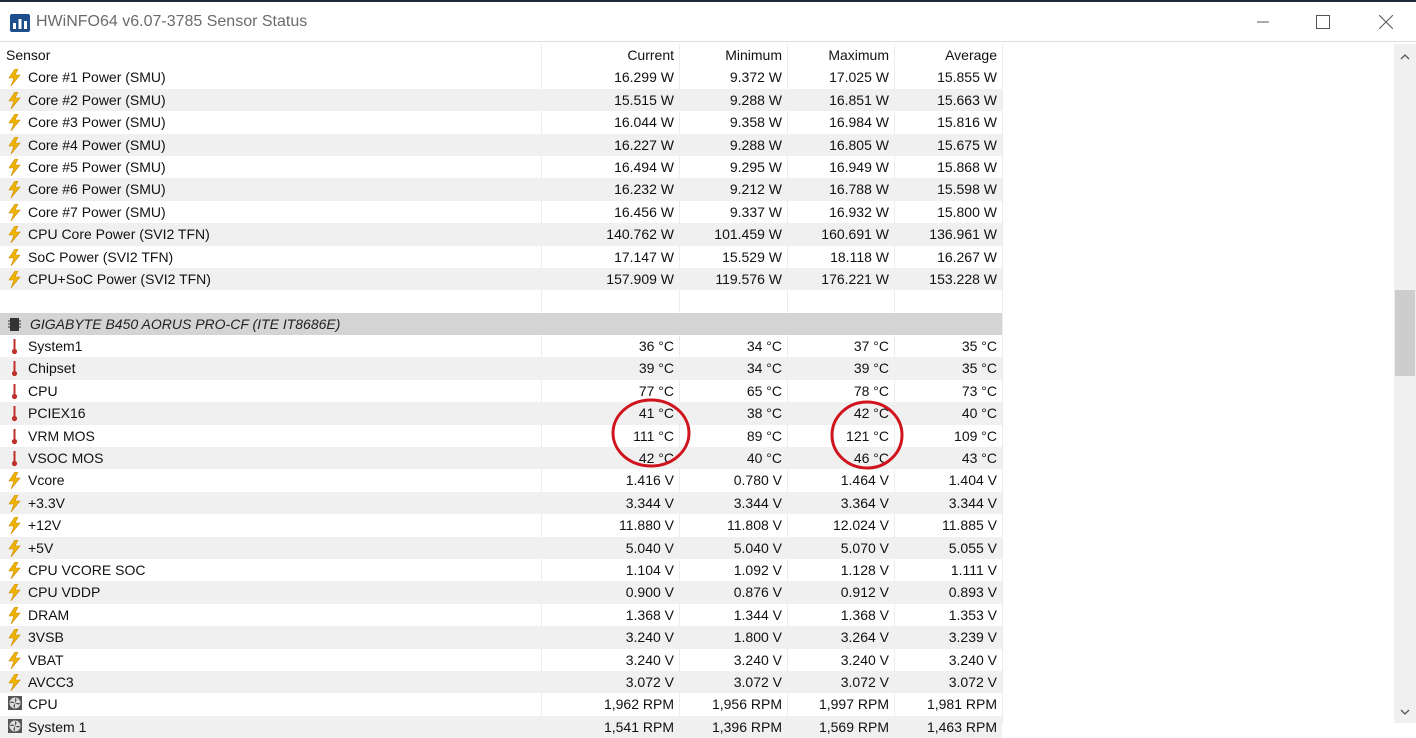 Image resolution: width=1416 pixels, height=738 pixels. Describe the element at coordinates (644, 144) in the screenshot. I see `current-value: 16.227 W` at that location.